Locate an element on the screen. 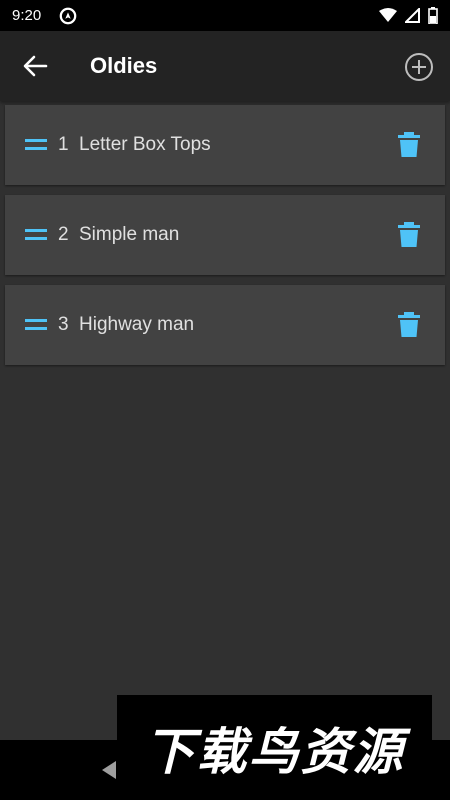 Image resolution: width=450 pixels, height=800 pixels. nav-back-icon is located at coordinates (109, 770).